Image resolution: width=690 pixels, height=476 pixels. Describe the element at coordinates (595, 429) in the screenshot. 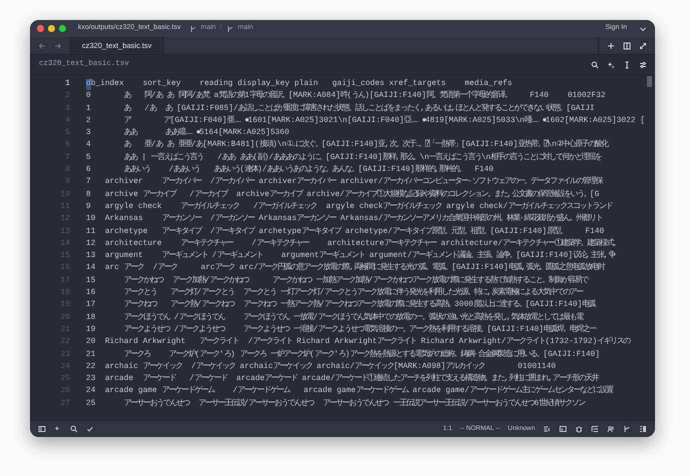

I see `outline-icon` at that location.